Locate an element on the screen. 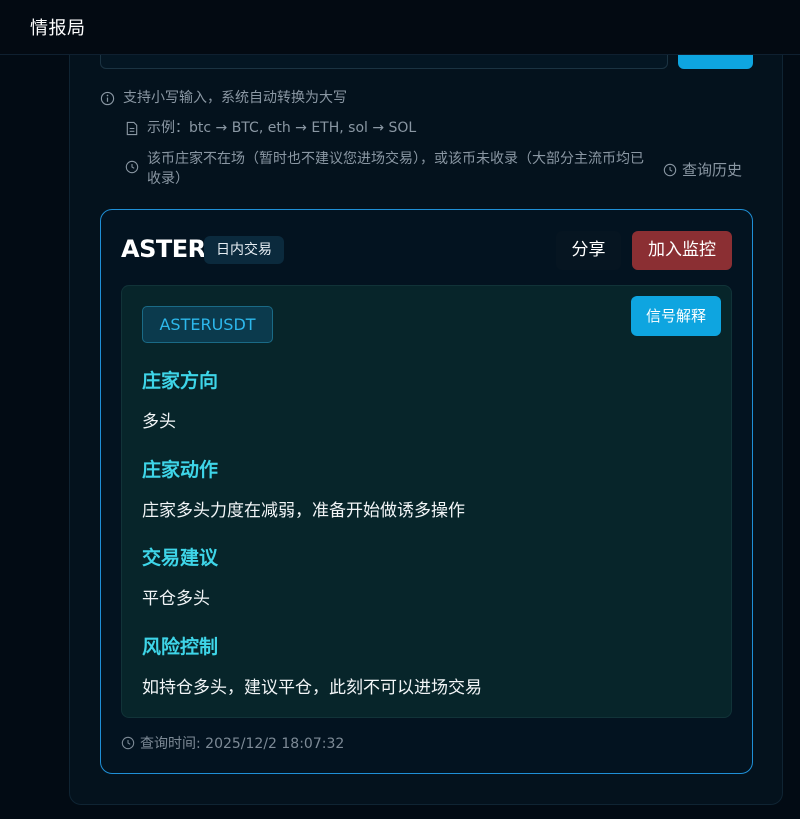 The height and width of the screenshot is (819, 800). query-time-text: 查询时间: 2025/12/2 18:07:32 is located at coordinates (242, 744).